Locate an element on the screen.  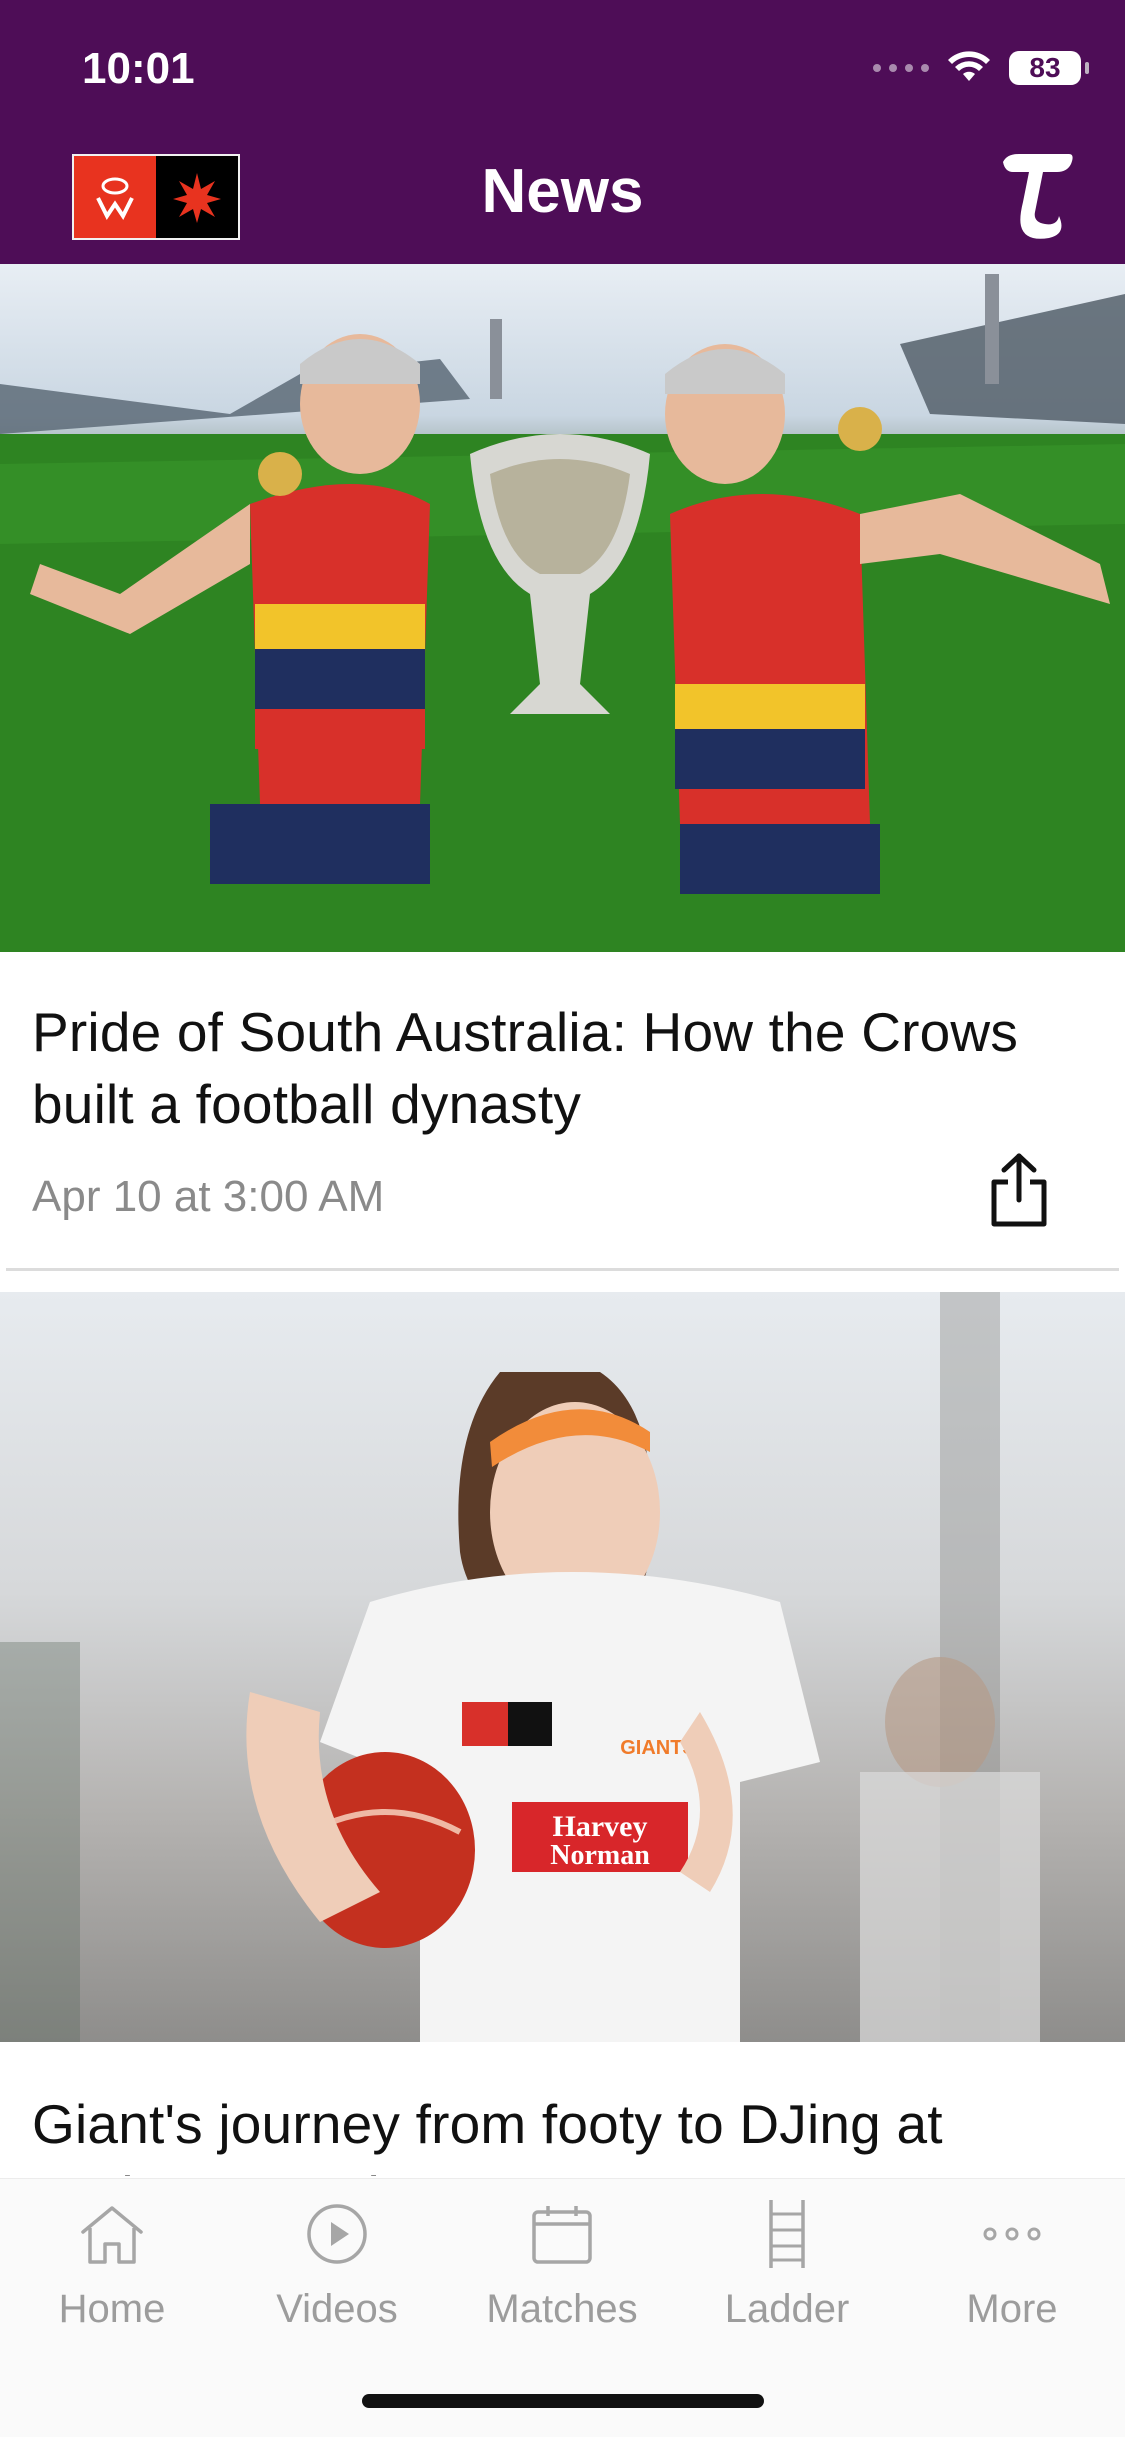
telstra-logo-icon is located at coordinates (1037, 195).